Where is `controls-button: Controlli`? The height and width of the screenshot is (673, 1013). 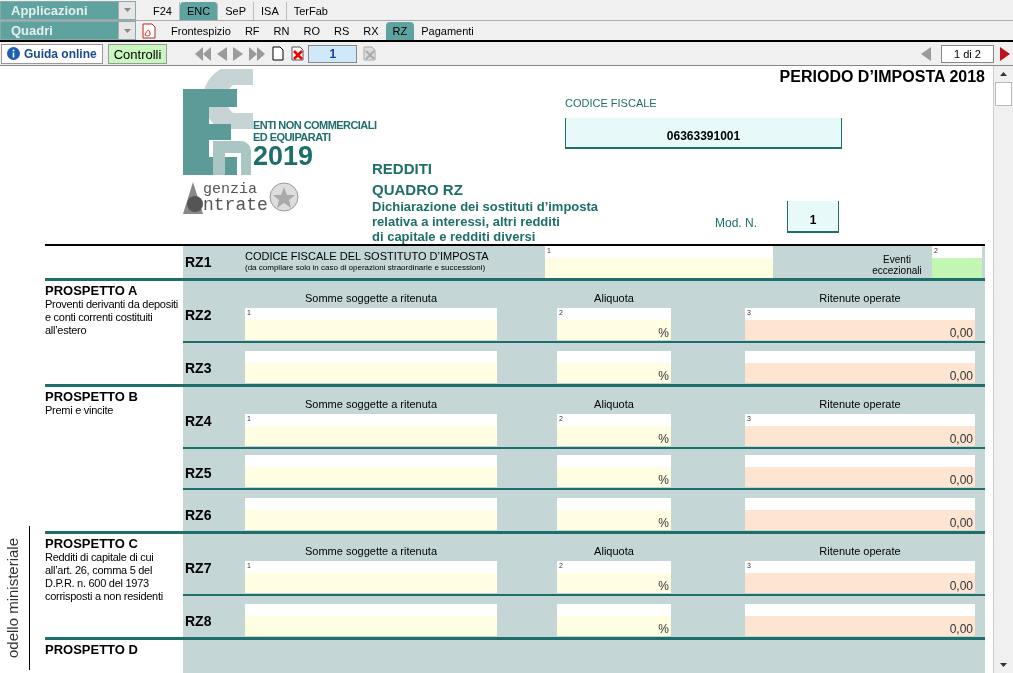
controls-button: Controlli is located at coordinates (137, 53).